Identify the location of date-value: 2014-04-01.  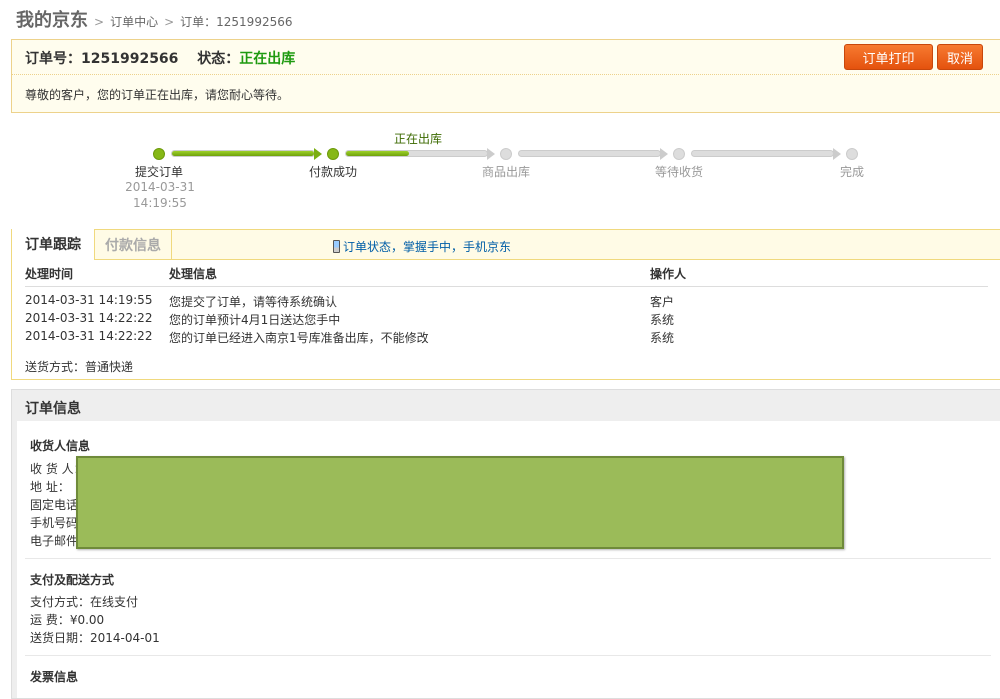
(125, 638).